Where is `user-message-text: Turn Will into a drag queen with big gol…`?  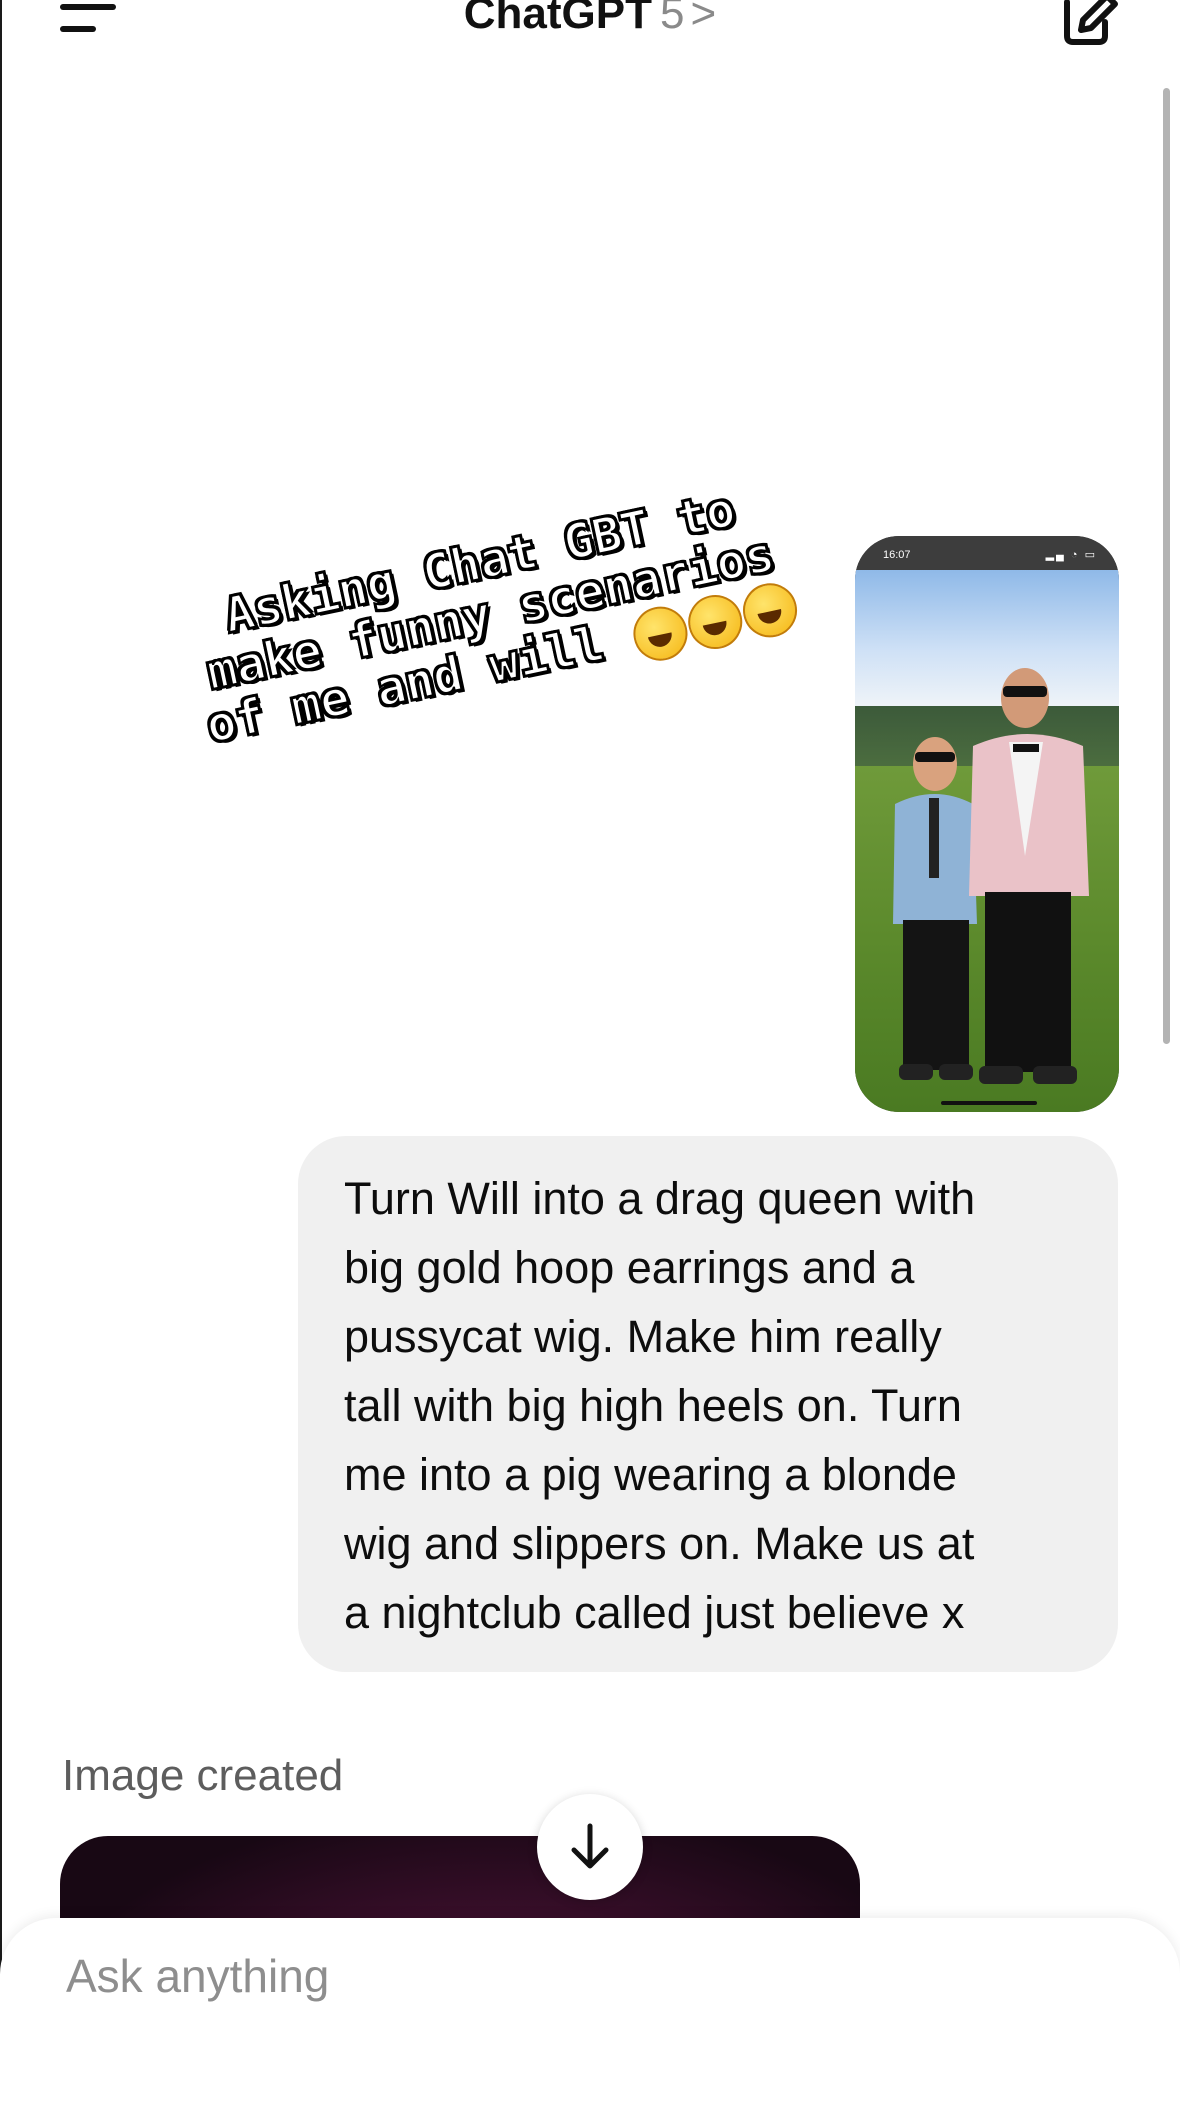 user-message-text: Turn Will into a drag queen with big gol… is located at coordinates (660, 1405).